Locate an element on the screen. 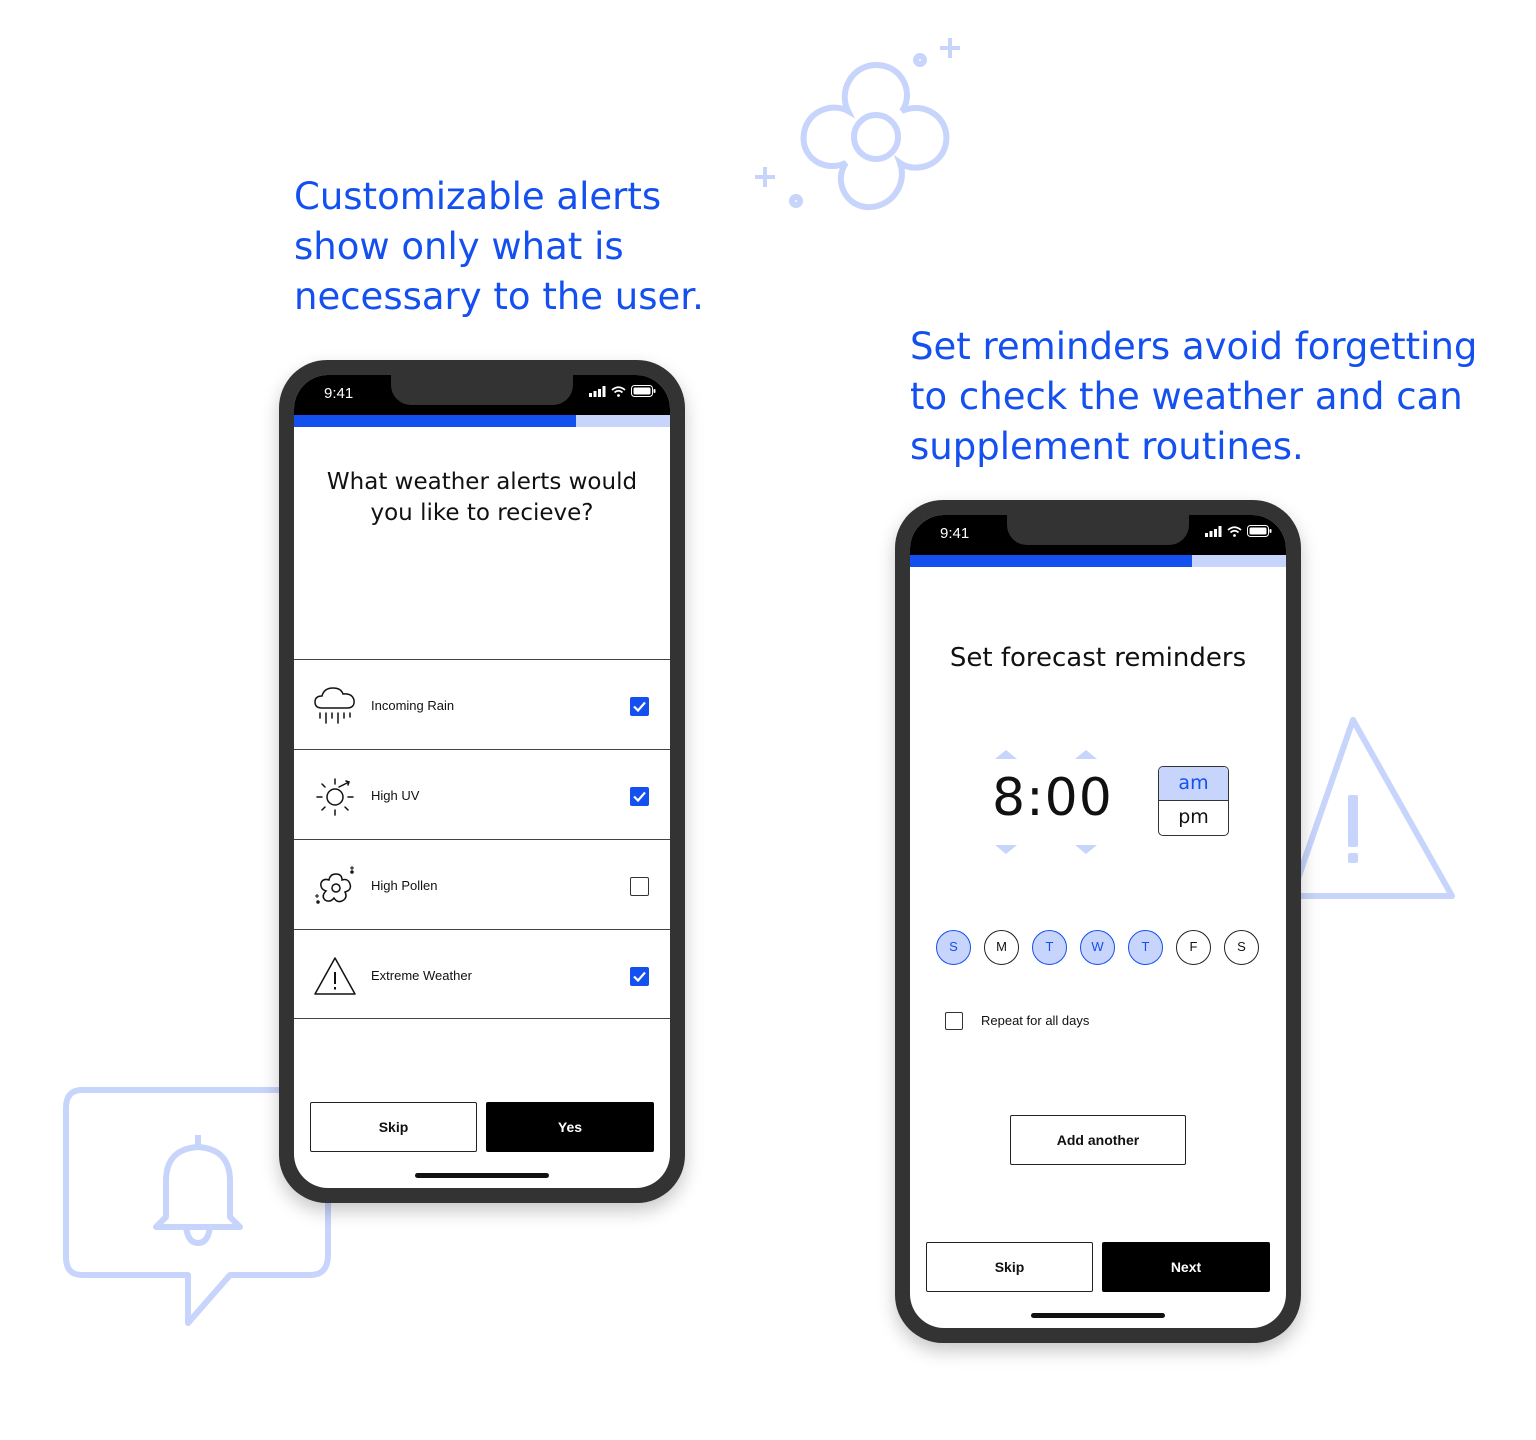 The image size is (1536, 1440). rain-cloud-icon is located at coordinates (334, 705).